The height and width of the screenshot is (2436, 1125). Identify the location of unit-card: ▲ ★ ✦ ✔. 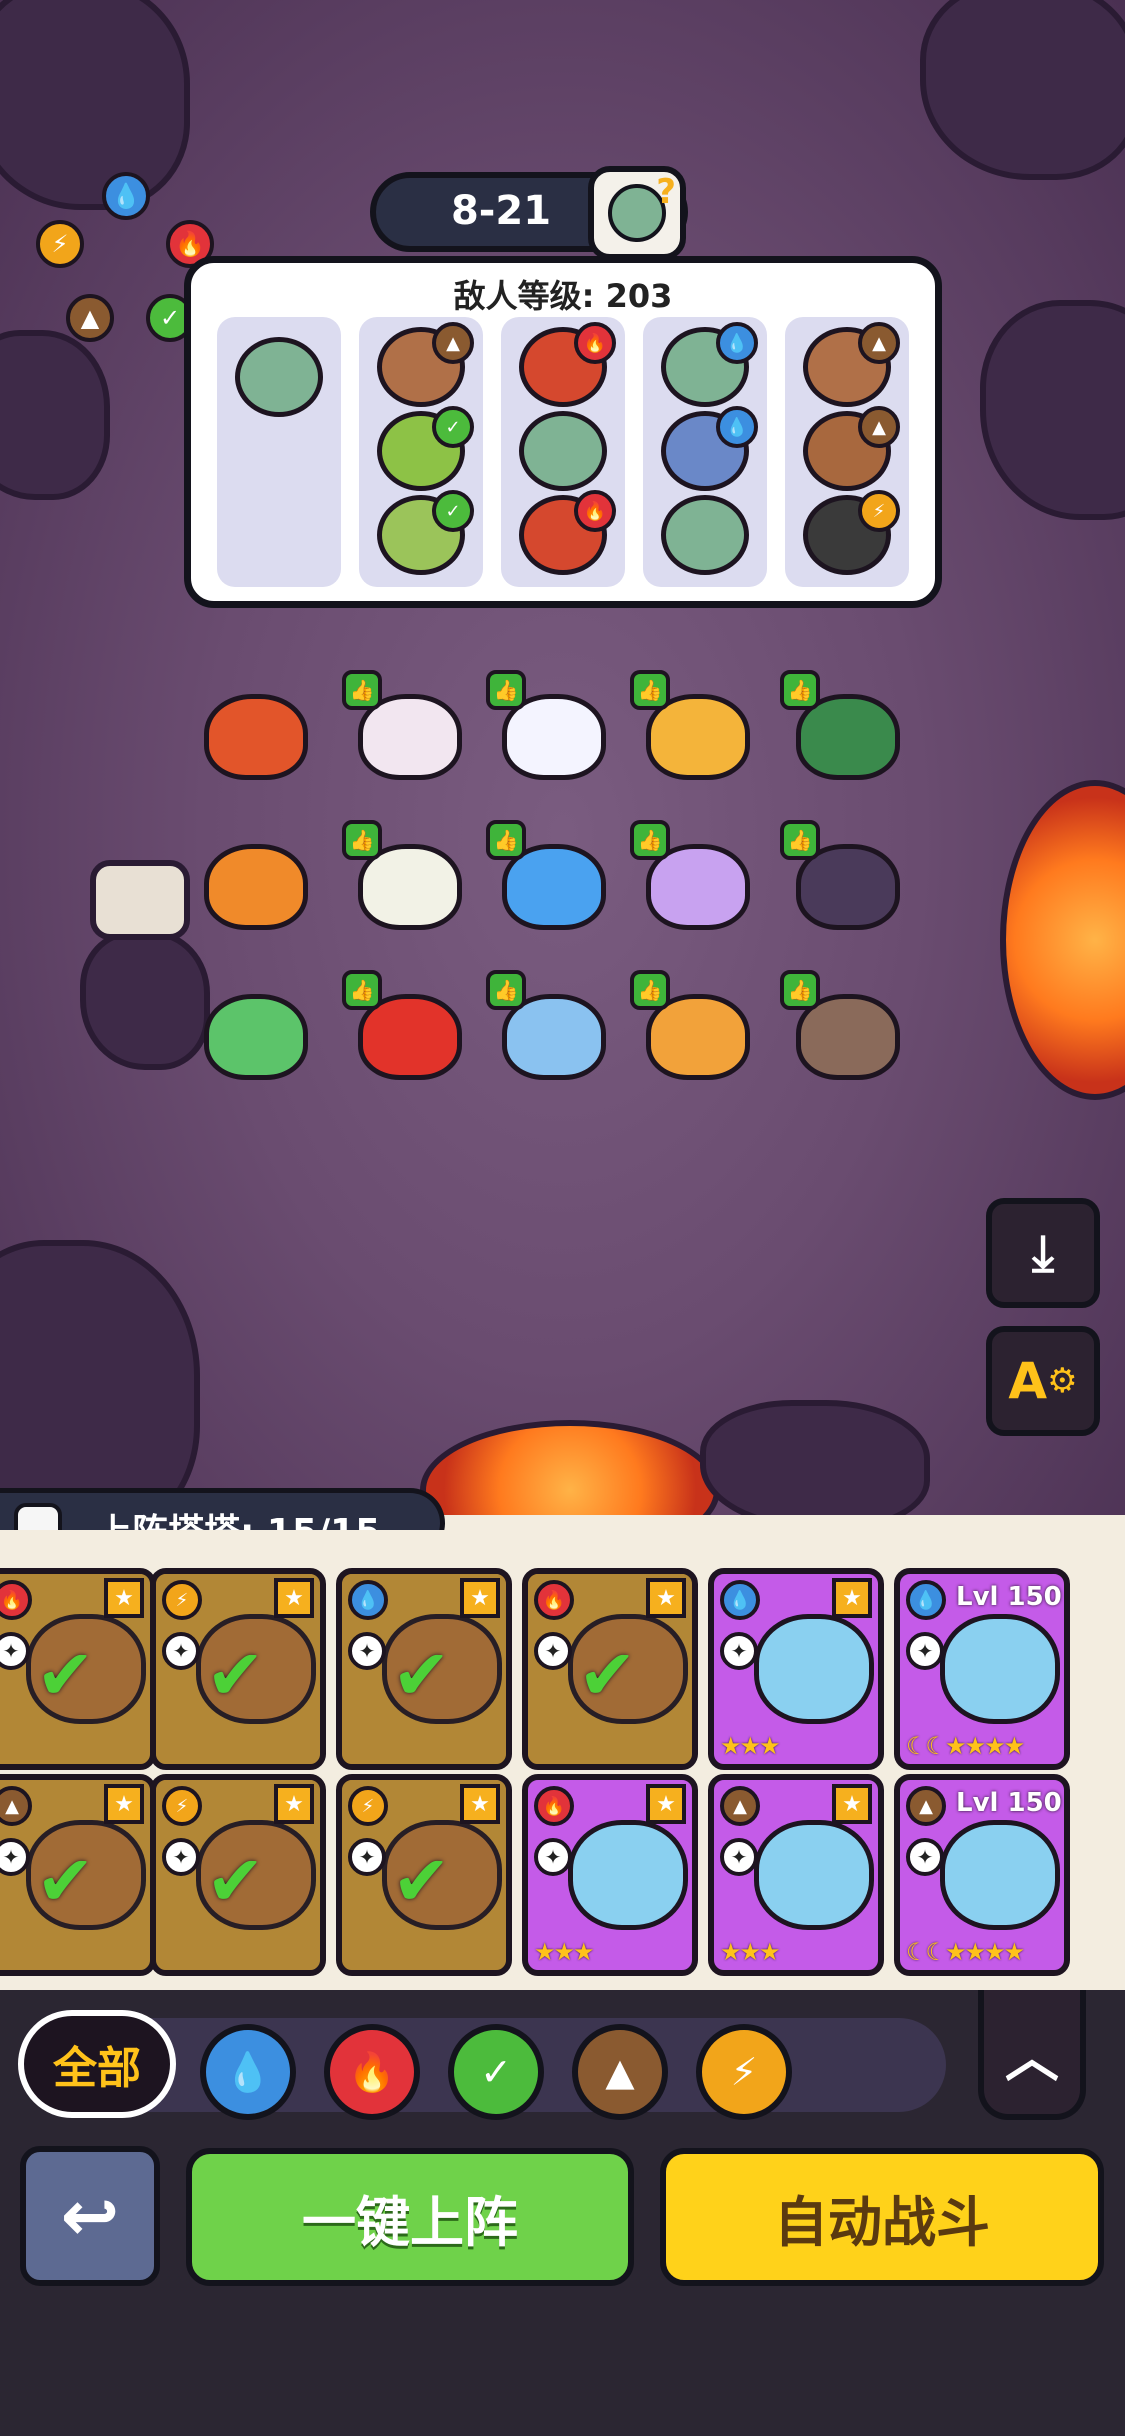
(78, 1875).